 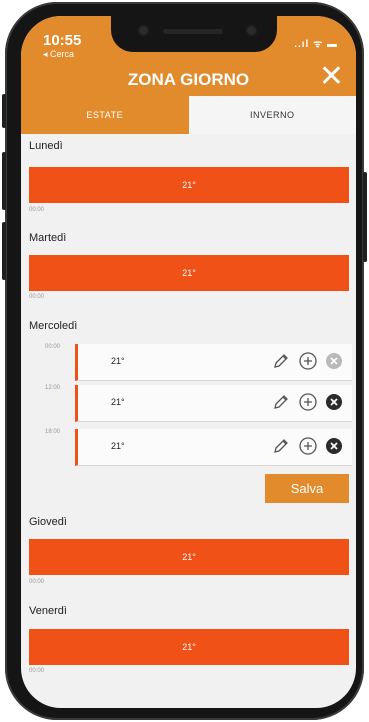 I want to click on day-label-mercoledi: Mercoledì, so click(x=53, y=326).